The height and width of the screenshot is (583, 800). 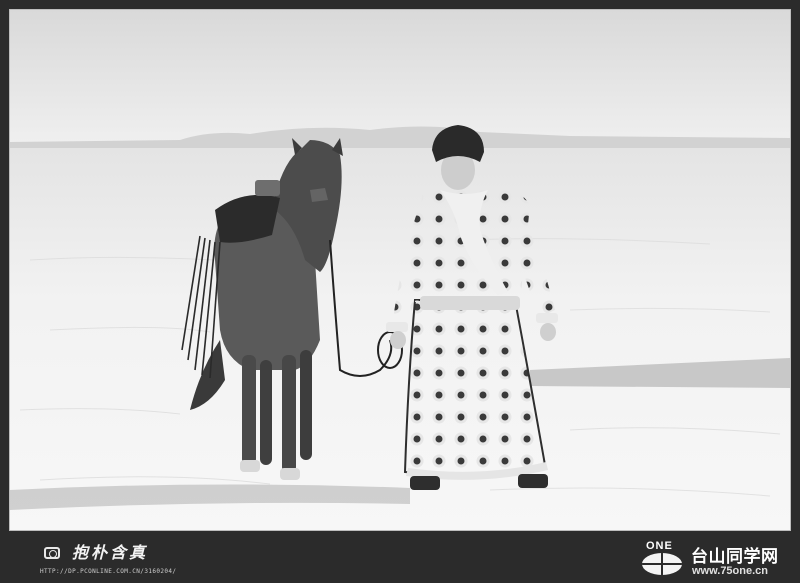 I want to click on globe-icon, so click(x=662, y=564).